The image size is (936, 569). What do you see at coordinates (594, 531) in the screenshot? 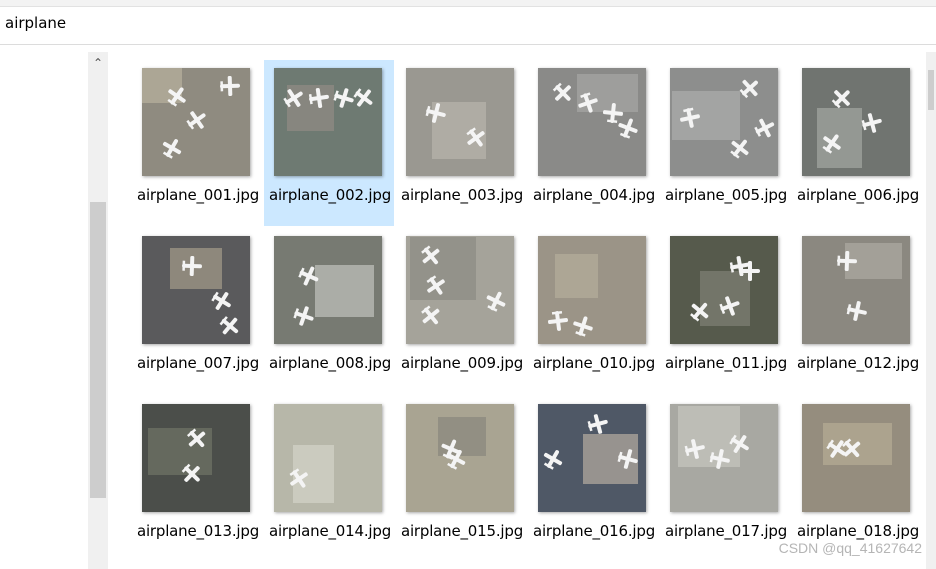
I see `file-name: airplane_016.jpg` at bounding box center [594, 531].